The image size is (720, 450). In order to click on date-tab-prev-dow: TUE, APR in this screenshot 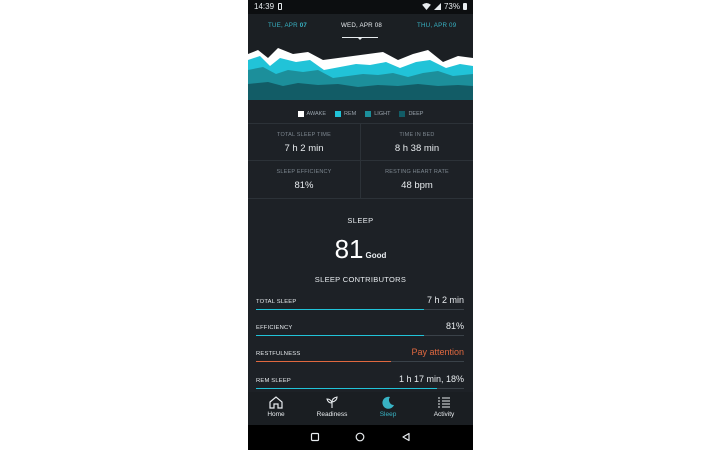, I will do `click(283, 25)`.